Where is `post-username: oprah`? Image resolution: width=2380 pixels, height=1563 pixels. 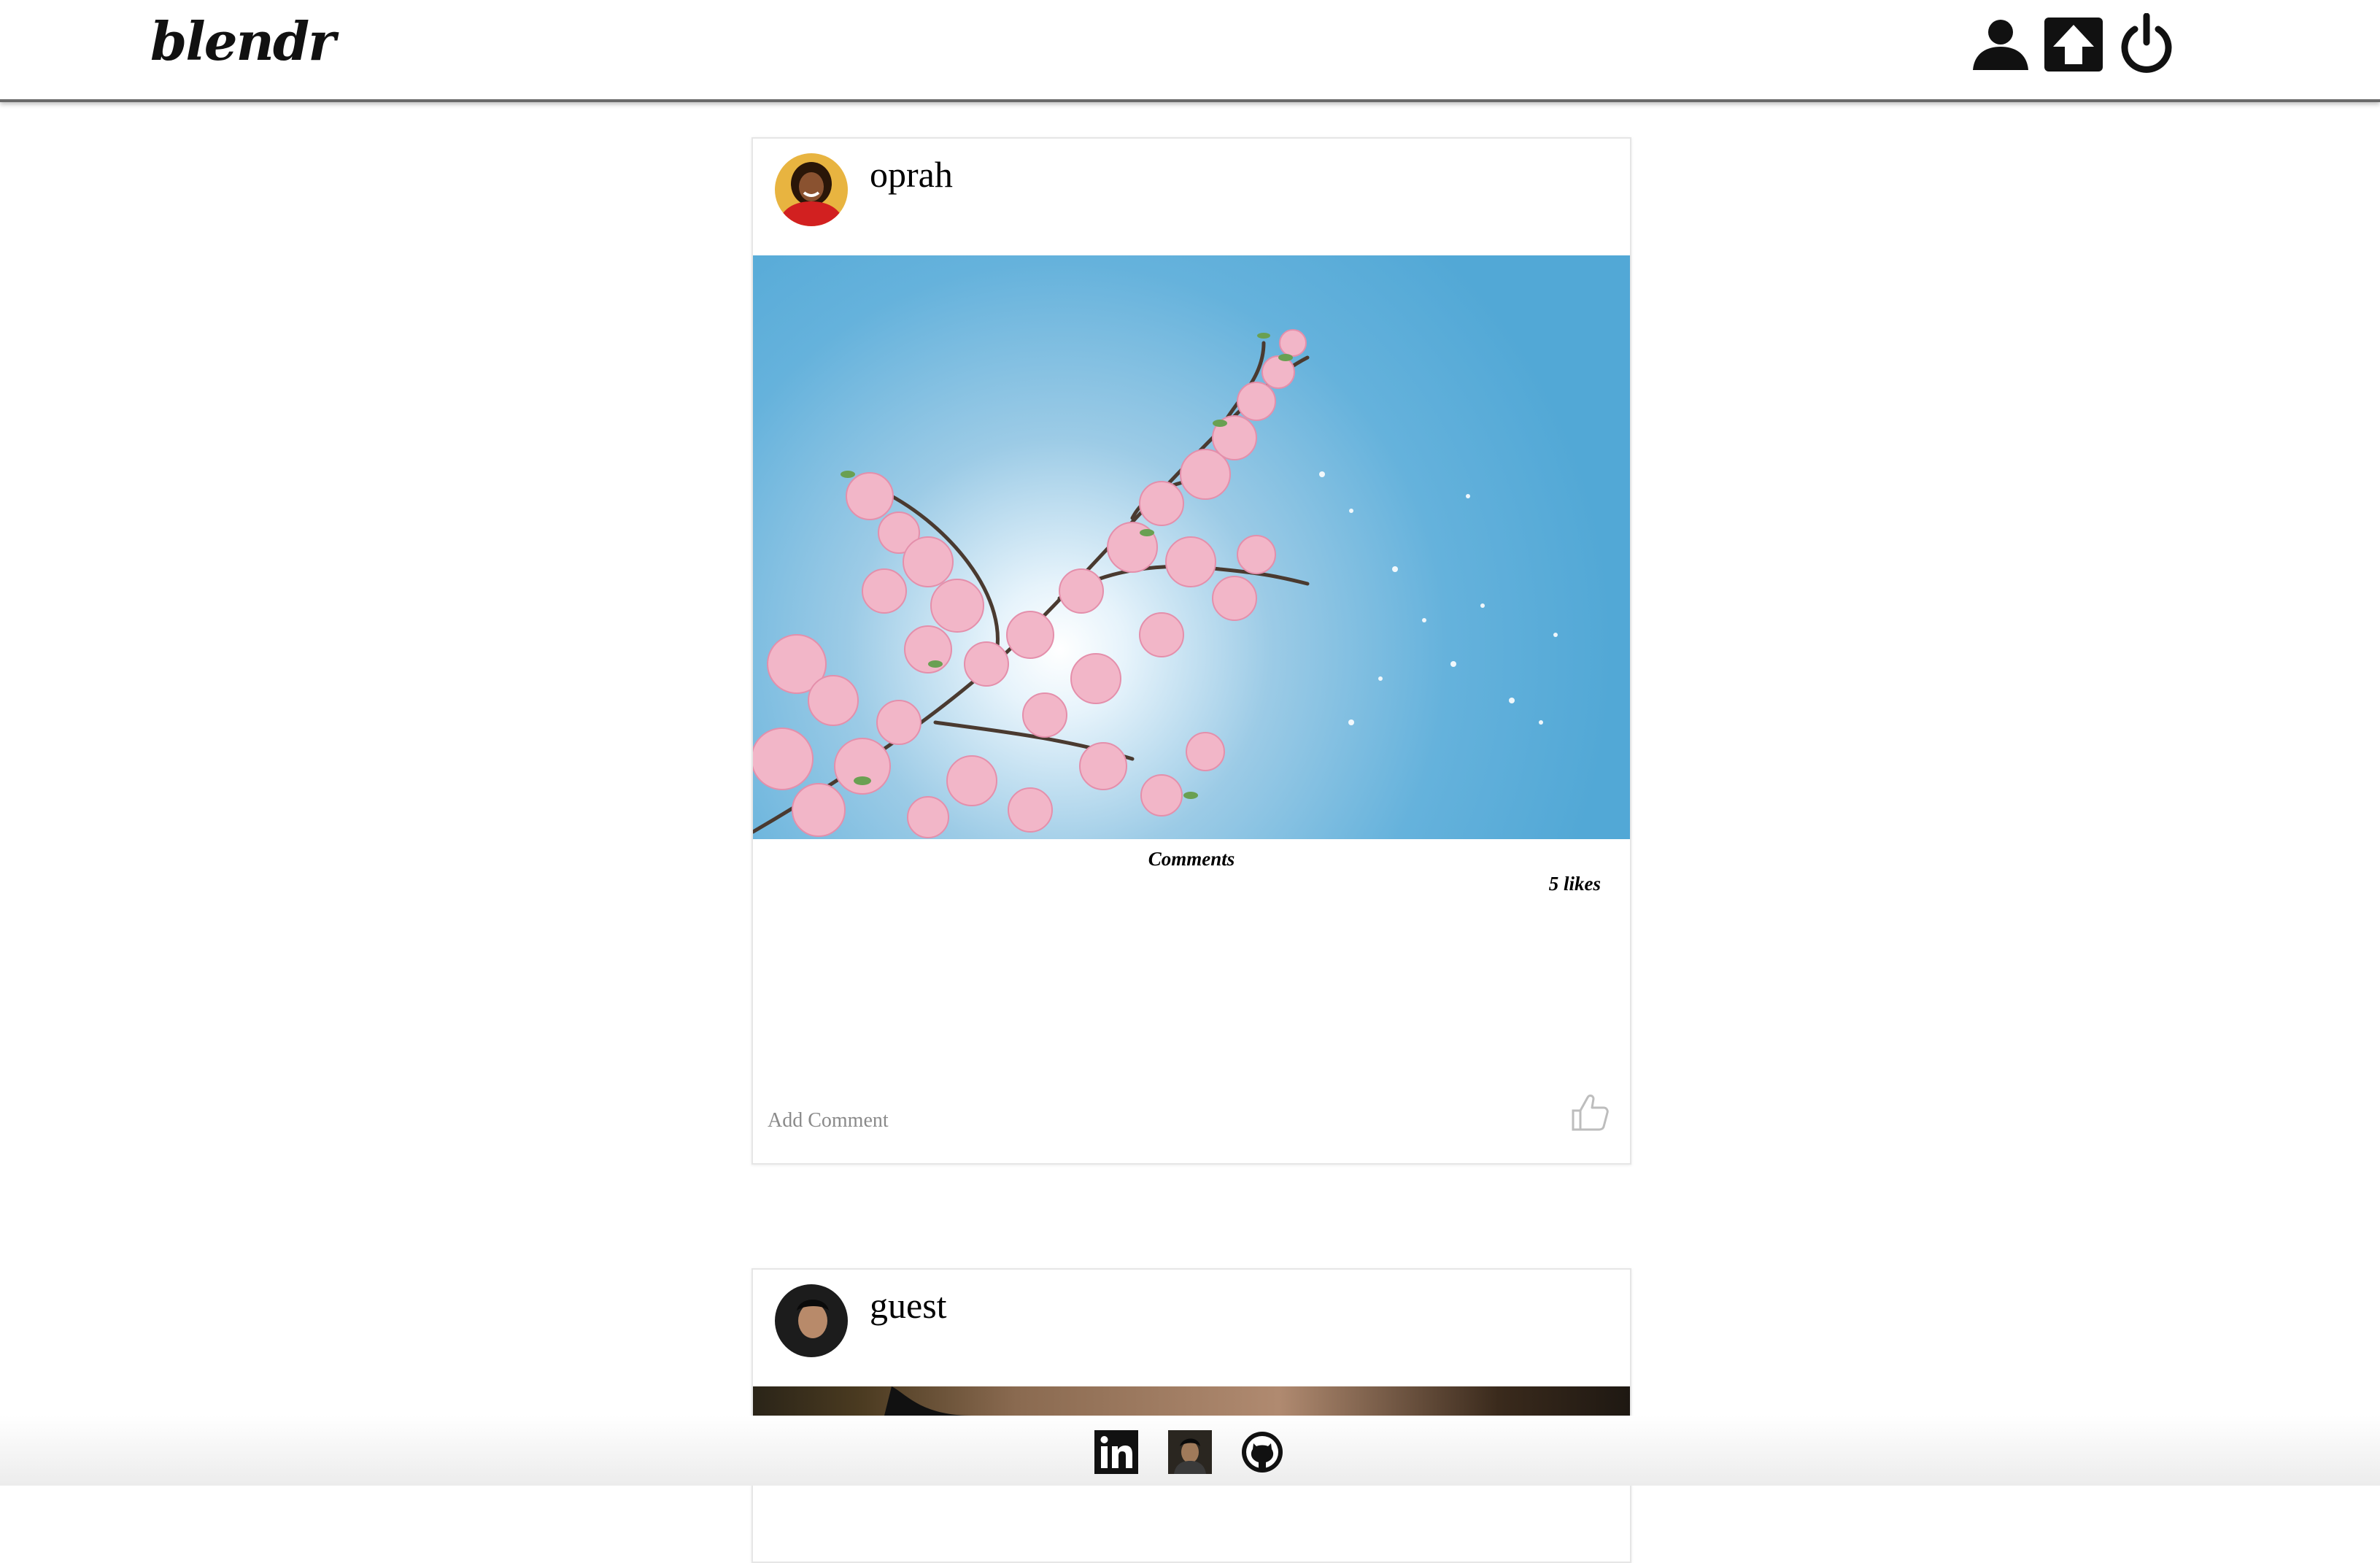
post-username: oprah is located at coordinates (911, 174).